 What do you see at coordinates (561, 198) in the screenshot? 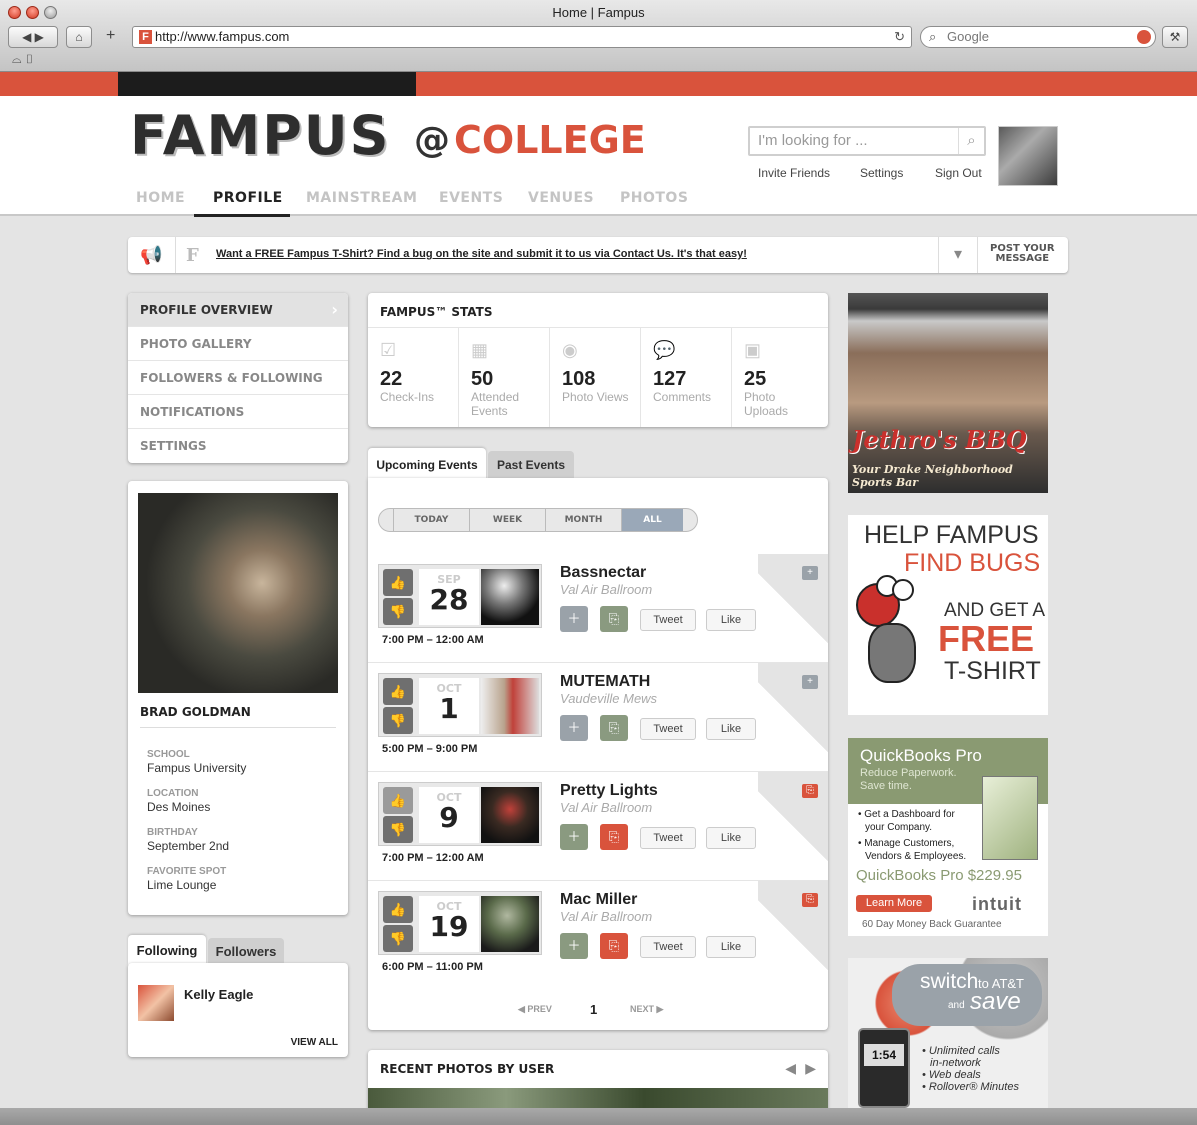
I see `nav-venues: VENUES` at bounding box center [561, 198].